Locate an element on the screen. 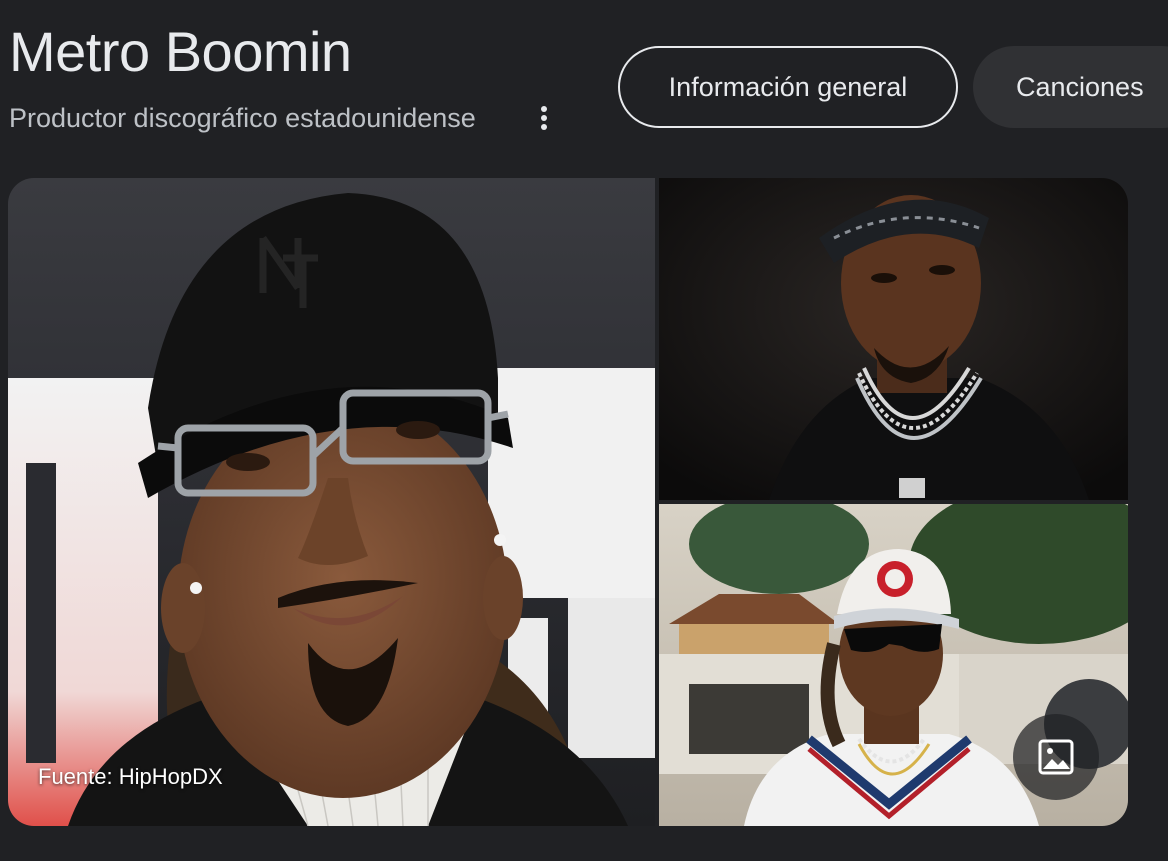 The height and width of the screenshot is (861, 1168). more-options-button is located at coordinates (544, 118).